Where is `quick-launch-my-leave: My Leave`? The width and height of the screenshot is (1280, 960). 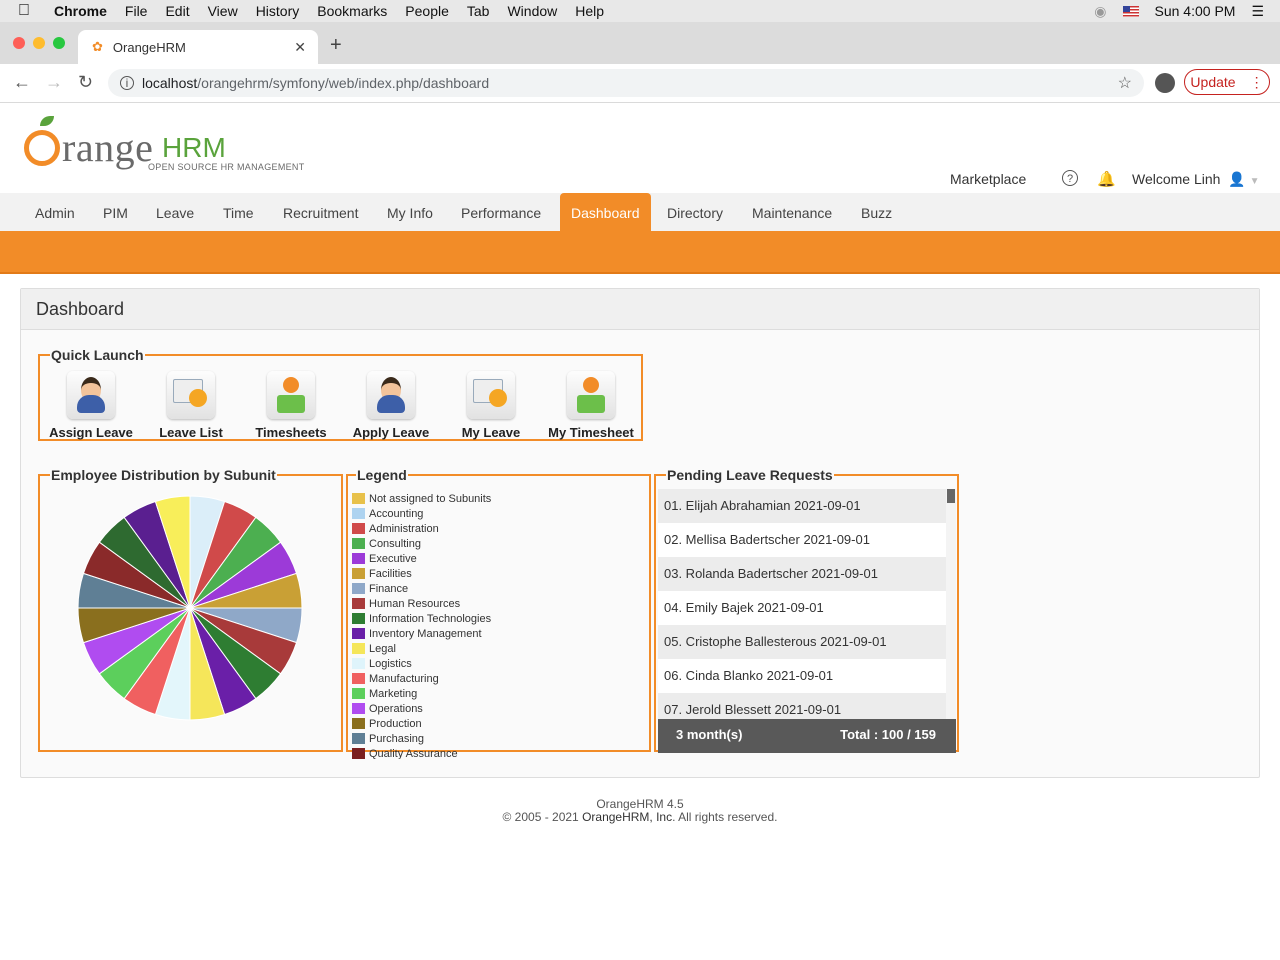
quick-launch-my-leave: My Leave is located at coordinates (491, 405).